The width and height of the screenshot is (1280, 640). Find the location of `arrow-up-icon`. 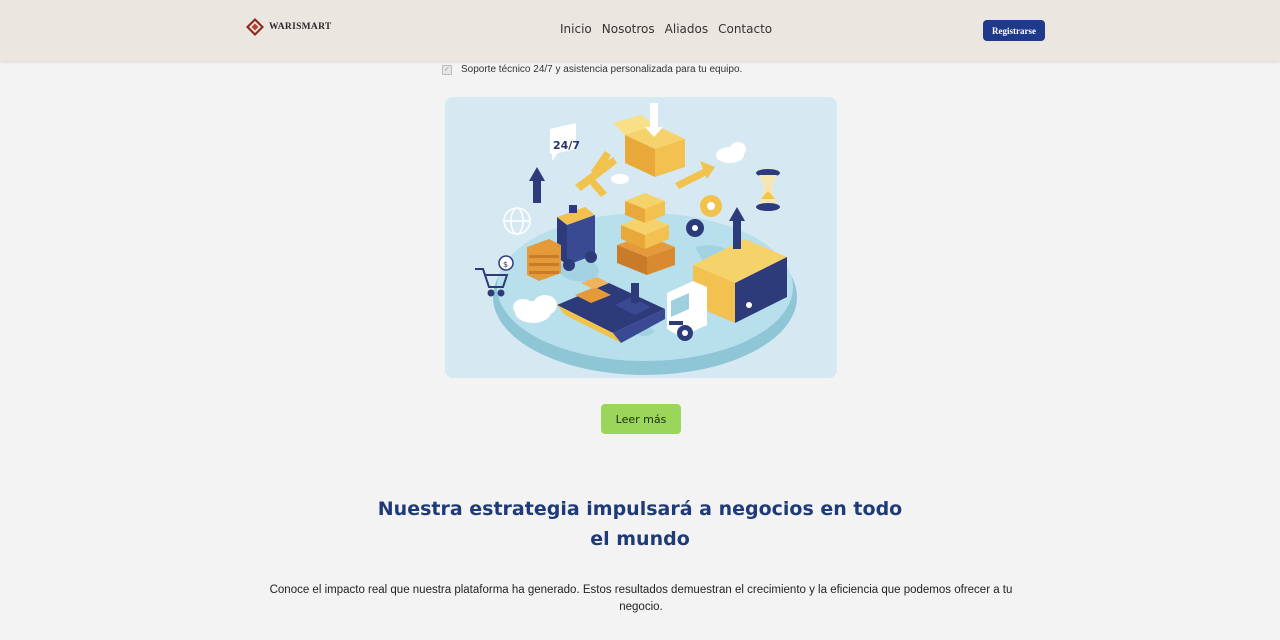

arrow-up-icon is located at coordinates (537, 185).